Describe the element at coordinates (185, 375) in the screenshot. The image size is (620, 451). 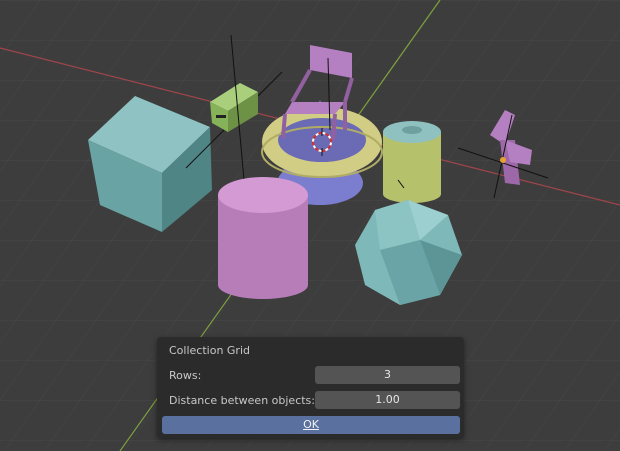
I see `rows-label: Rows:` at that location.